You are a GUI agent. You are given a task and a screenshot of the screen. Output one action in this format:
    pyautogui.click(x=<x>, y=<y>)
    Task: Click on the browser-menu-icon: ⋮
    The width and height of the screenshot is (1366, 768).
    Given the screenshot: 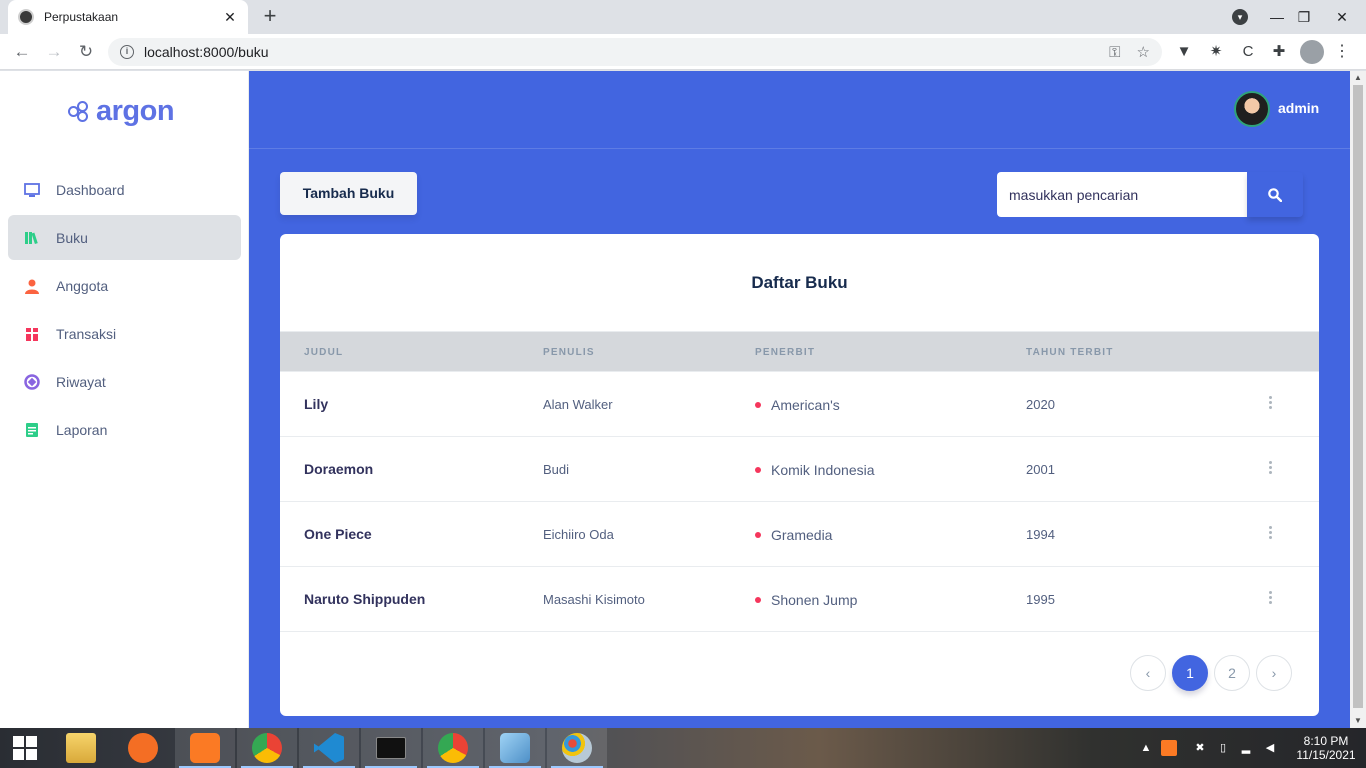 What is the action you would take?
    pyautogui.click(x=1342, y=52)
    